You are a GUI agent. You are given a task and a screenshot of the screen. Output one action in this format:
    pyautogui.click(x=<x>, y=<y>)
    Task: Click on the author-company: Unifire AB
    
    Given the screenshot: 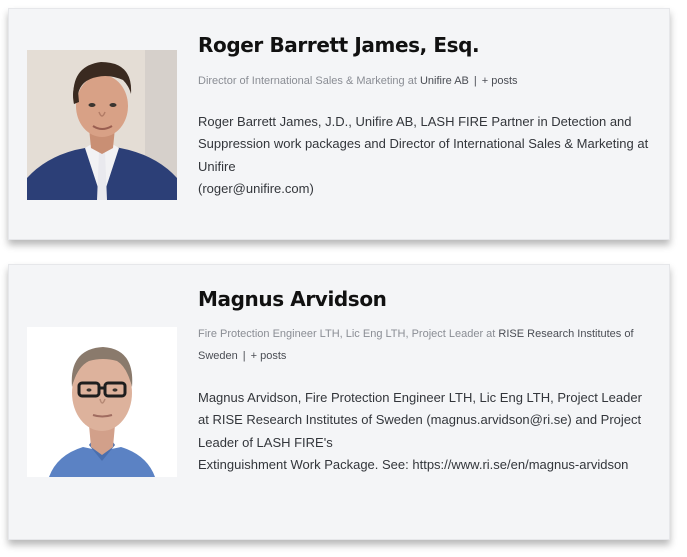 What is the action you would take?
    pyautogui.click(x=444, y=81)
    